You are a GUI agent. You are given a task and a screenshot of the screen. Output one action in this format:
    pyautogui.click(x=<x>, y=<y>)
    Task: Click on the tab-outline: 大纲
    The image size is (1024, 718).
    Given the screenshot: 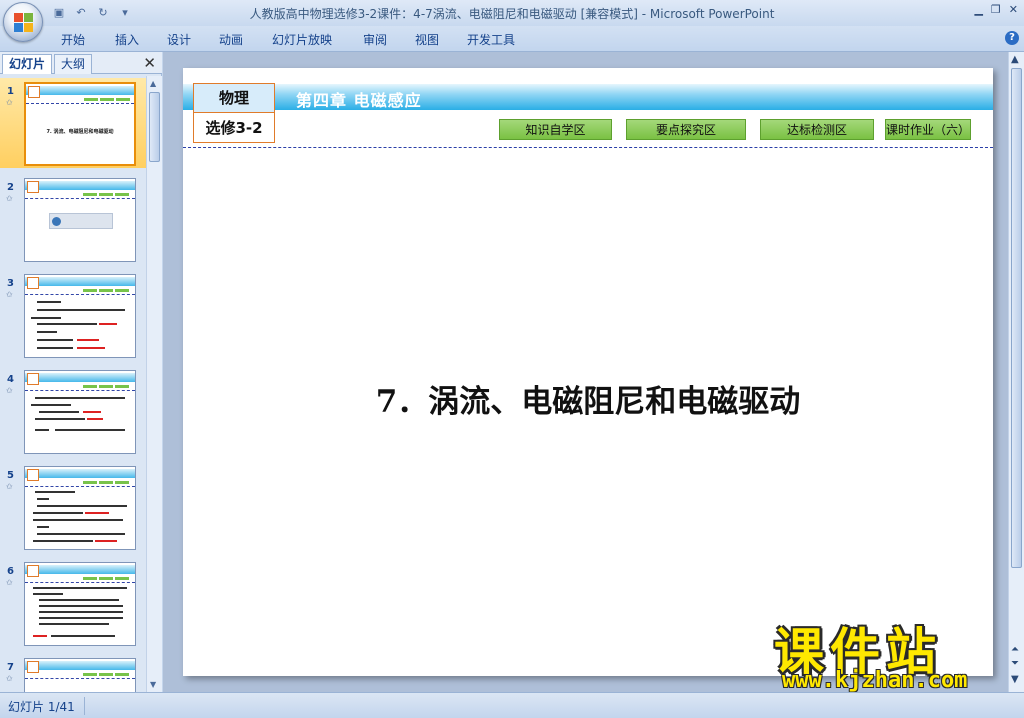 What is the action you would take?
    pyautogui.click(x=73, y=64)
    